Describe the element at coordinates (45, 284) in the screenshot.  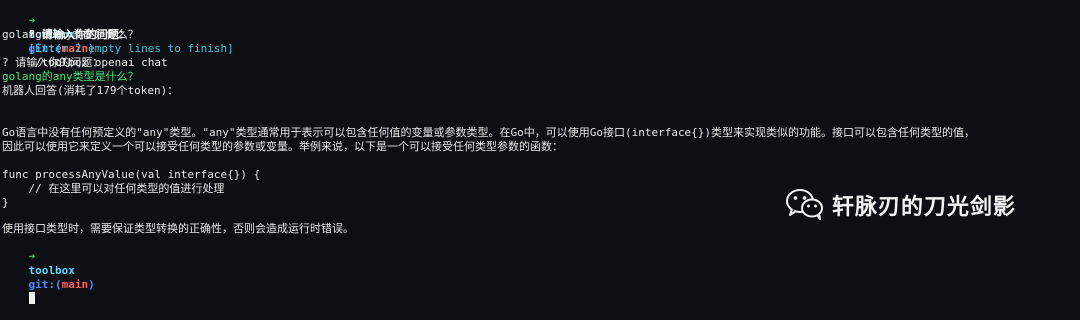
I see `prompt-git-label: git:(` at that location.